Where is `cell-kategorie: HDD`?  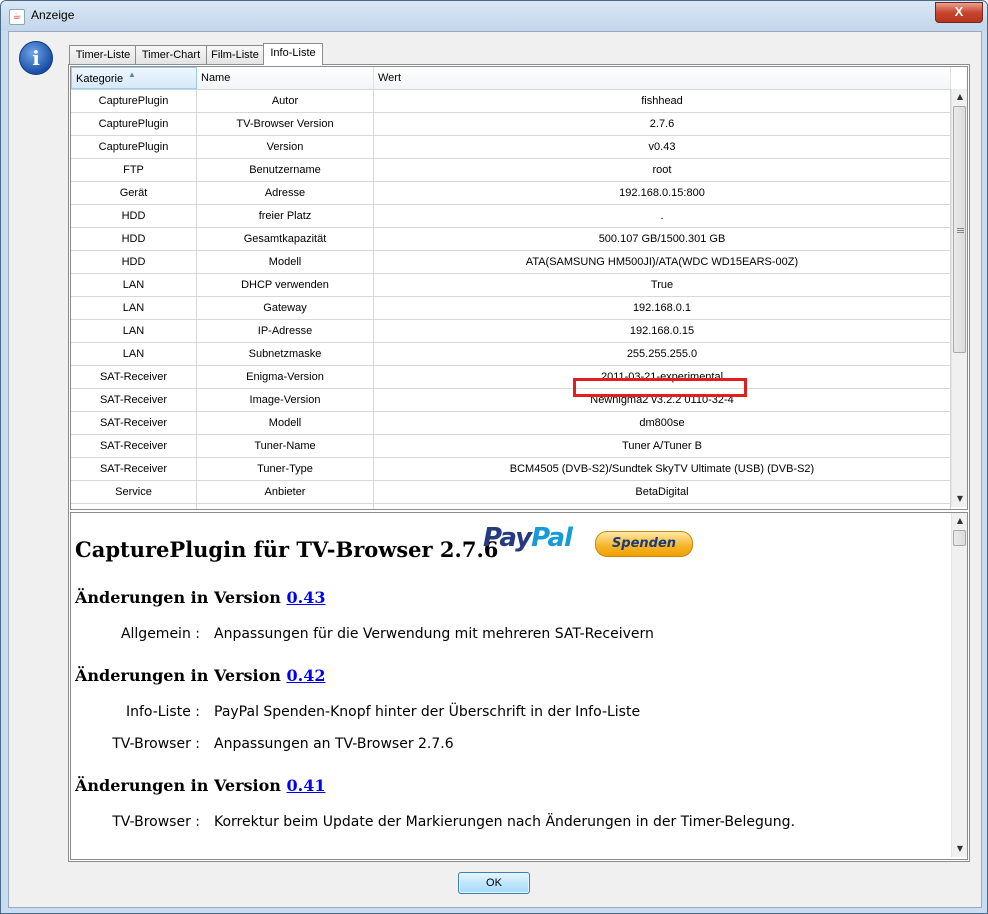
cell-kategorie: HDD is located at coordinates (134, 262).